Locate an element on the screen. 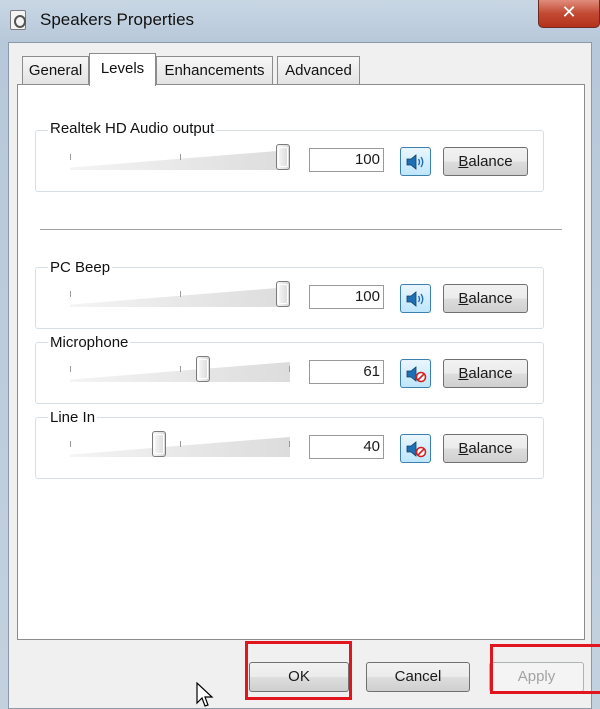 The width and height of the screenshot is (600, 709). ok-button: OK is located at coordinates (299, 677).